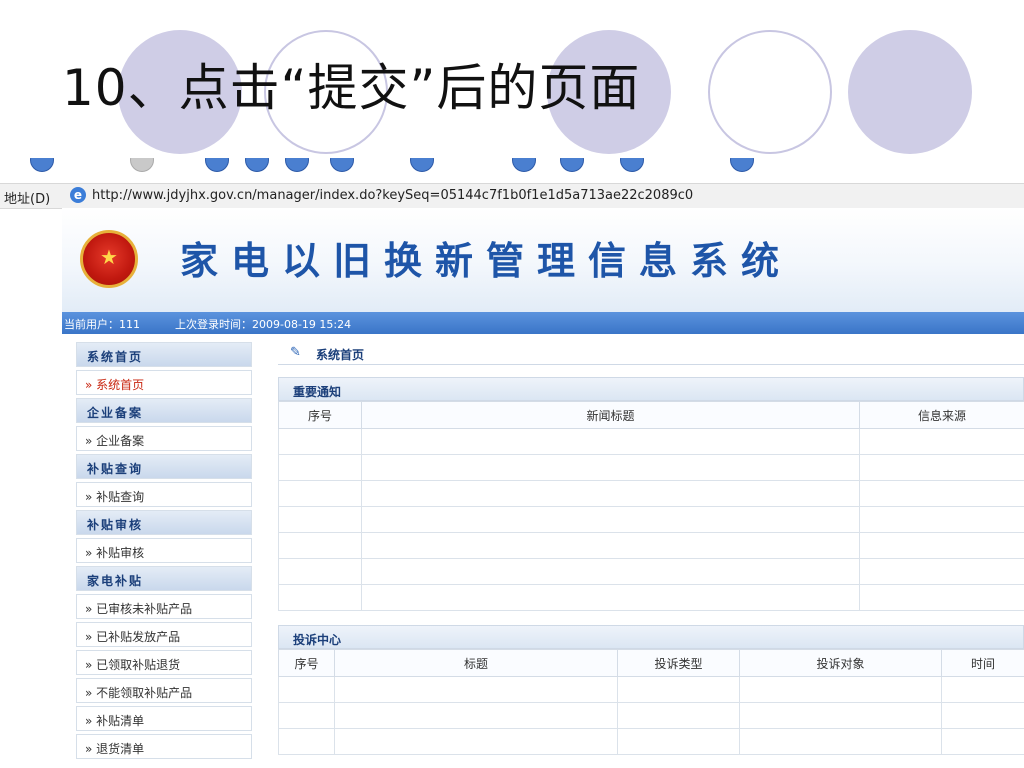 The height and width of the screenshot is (768, 1024). Describe the element at coordinates (678, 663) in the screenshot. I see `col-header-complaint-type: 投诉类型` at that location.